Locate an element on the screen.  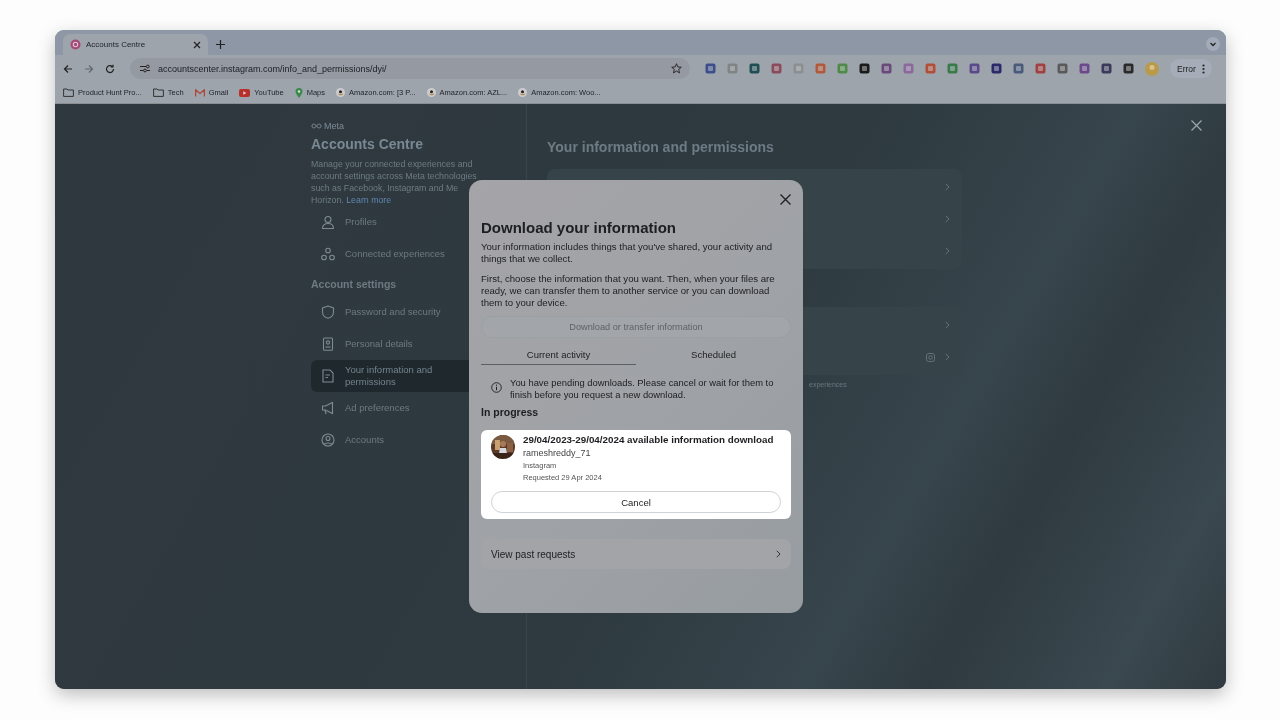
info-icon is located at coordinates (496, 388).